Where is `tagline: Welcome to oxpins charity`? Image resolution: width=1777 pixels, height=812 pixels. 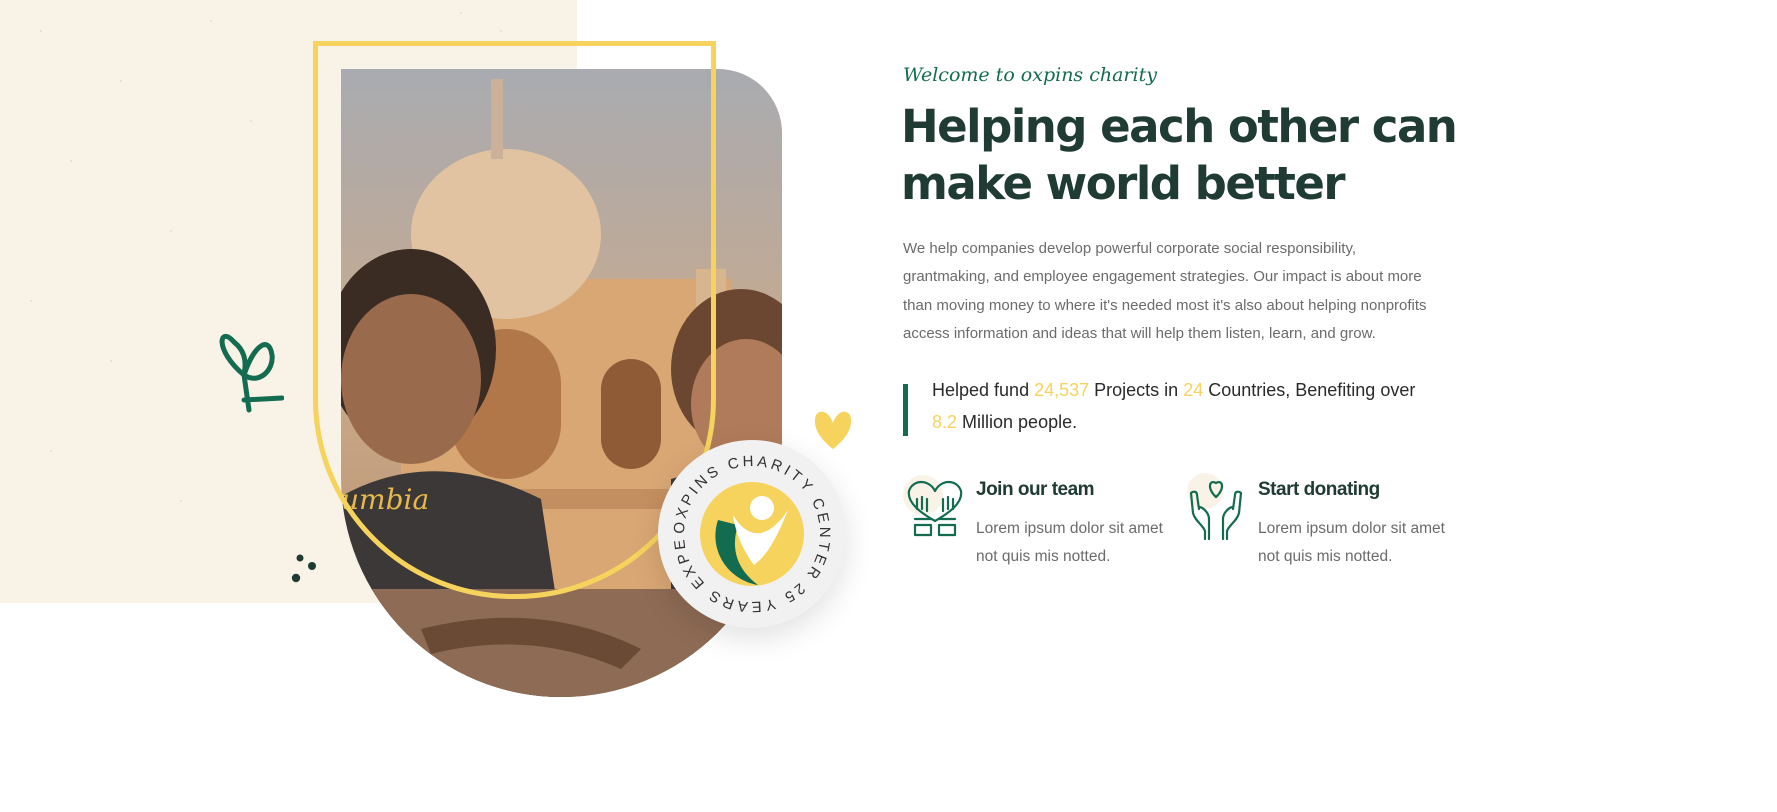
tagline: Welcome to oxpins charity is located at coordinates (1030, 75).